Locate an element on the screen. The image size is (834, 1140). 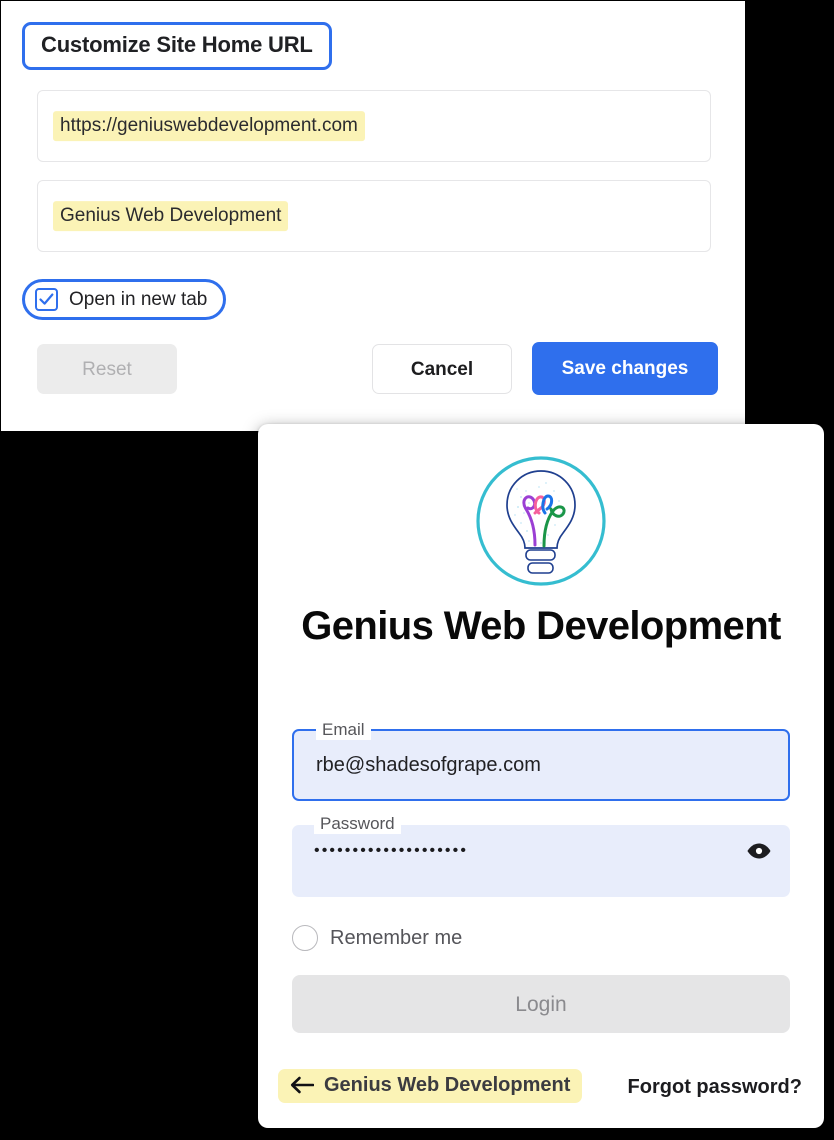
arrow-left-icon is located at coordinates (302, 1085).